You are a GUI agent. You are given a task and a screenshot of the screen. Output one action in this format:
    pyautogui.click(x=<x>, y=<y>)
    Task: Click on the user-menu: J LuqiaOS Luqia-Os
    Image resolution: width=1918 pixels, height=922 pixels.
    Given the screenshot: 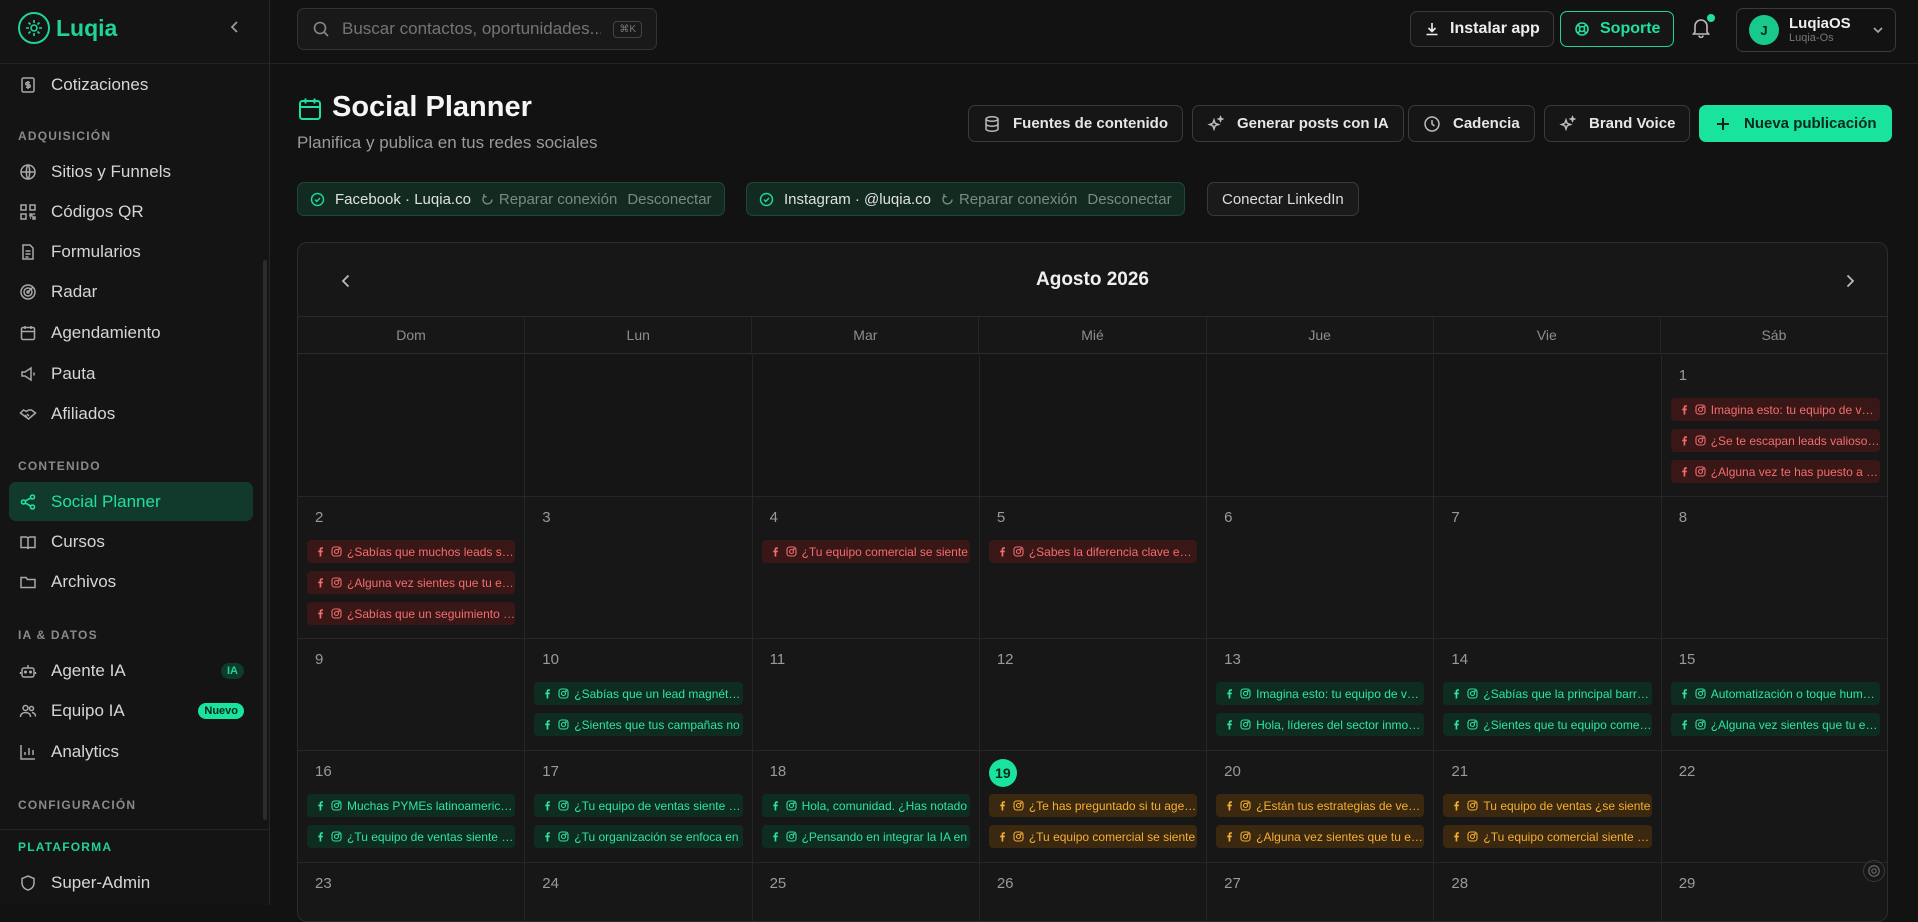 What is the action you would take?
    pyautogui.click(x=1816, y=30)
    